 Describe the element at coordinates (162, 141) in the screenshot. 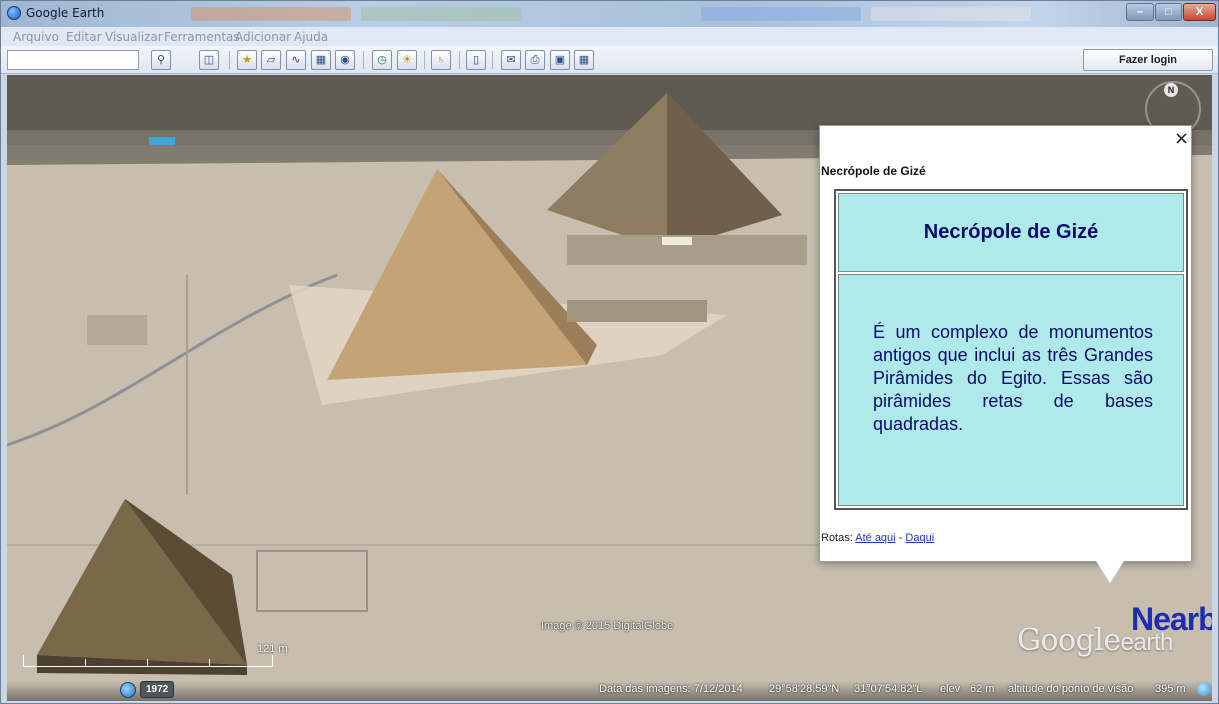

I see `pool` at that location.